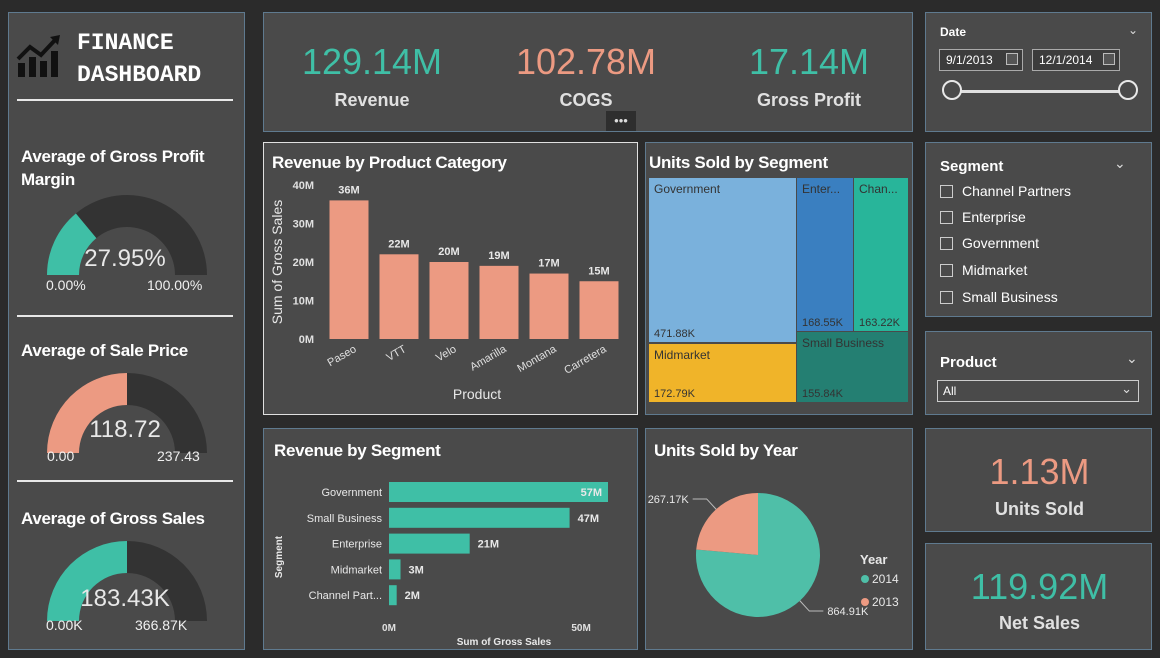 The width and height of the screenshot is (1160, 658). What do you see at coordinates (968, 362) in the screenshot?
I see `product-slicer-title: Product` at bounding box center [968, 362].